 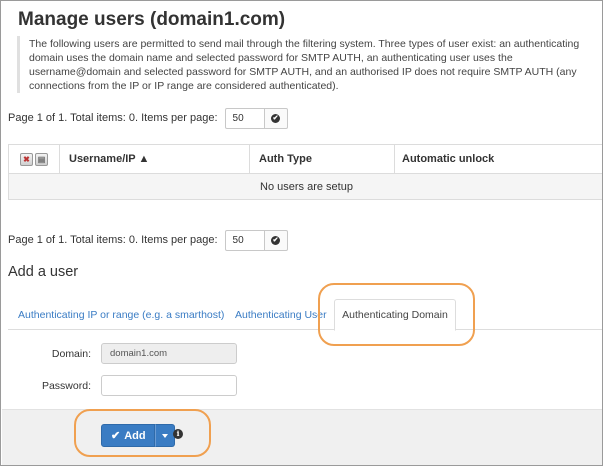 What do you see at coordinates (135, 435) in the screenshot?
I see `add-button-label: Add` at bounding box center [135, 435].